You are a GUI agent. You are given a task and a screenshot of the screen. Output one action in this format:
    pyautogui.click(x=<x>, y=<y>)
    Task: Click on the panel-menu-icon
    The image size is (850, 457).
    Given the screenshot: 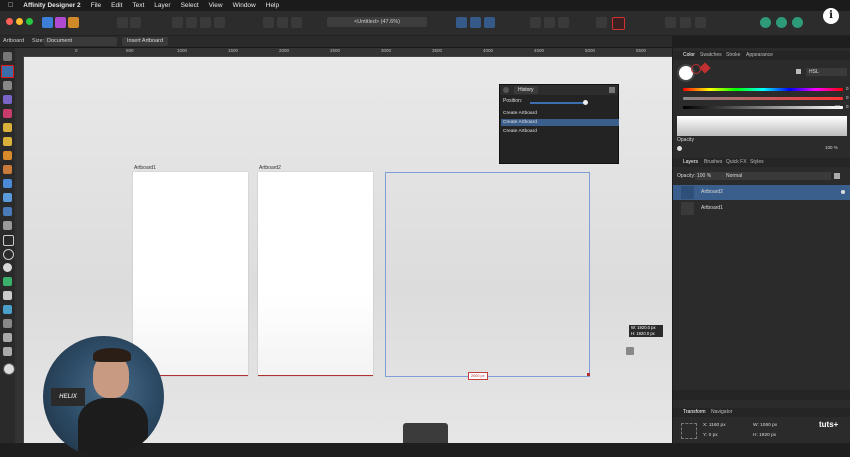 What is the action you would take?
    pyautogui.click(x=612, y=90)
    